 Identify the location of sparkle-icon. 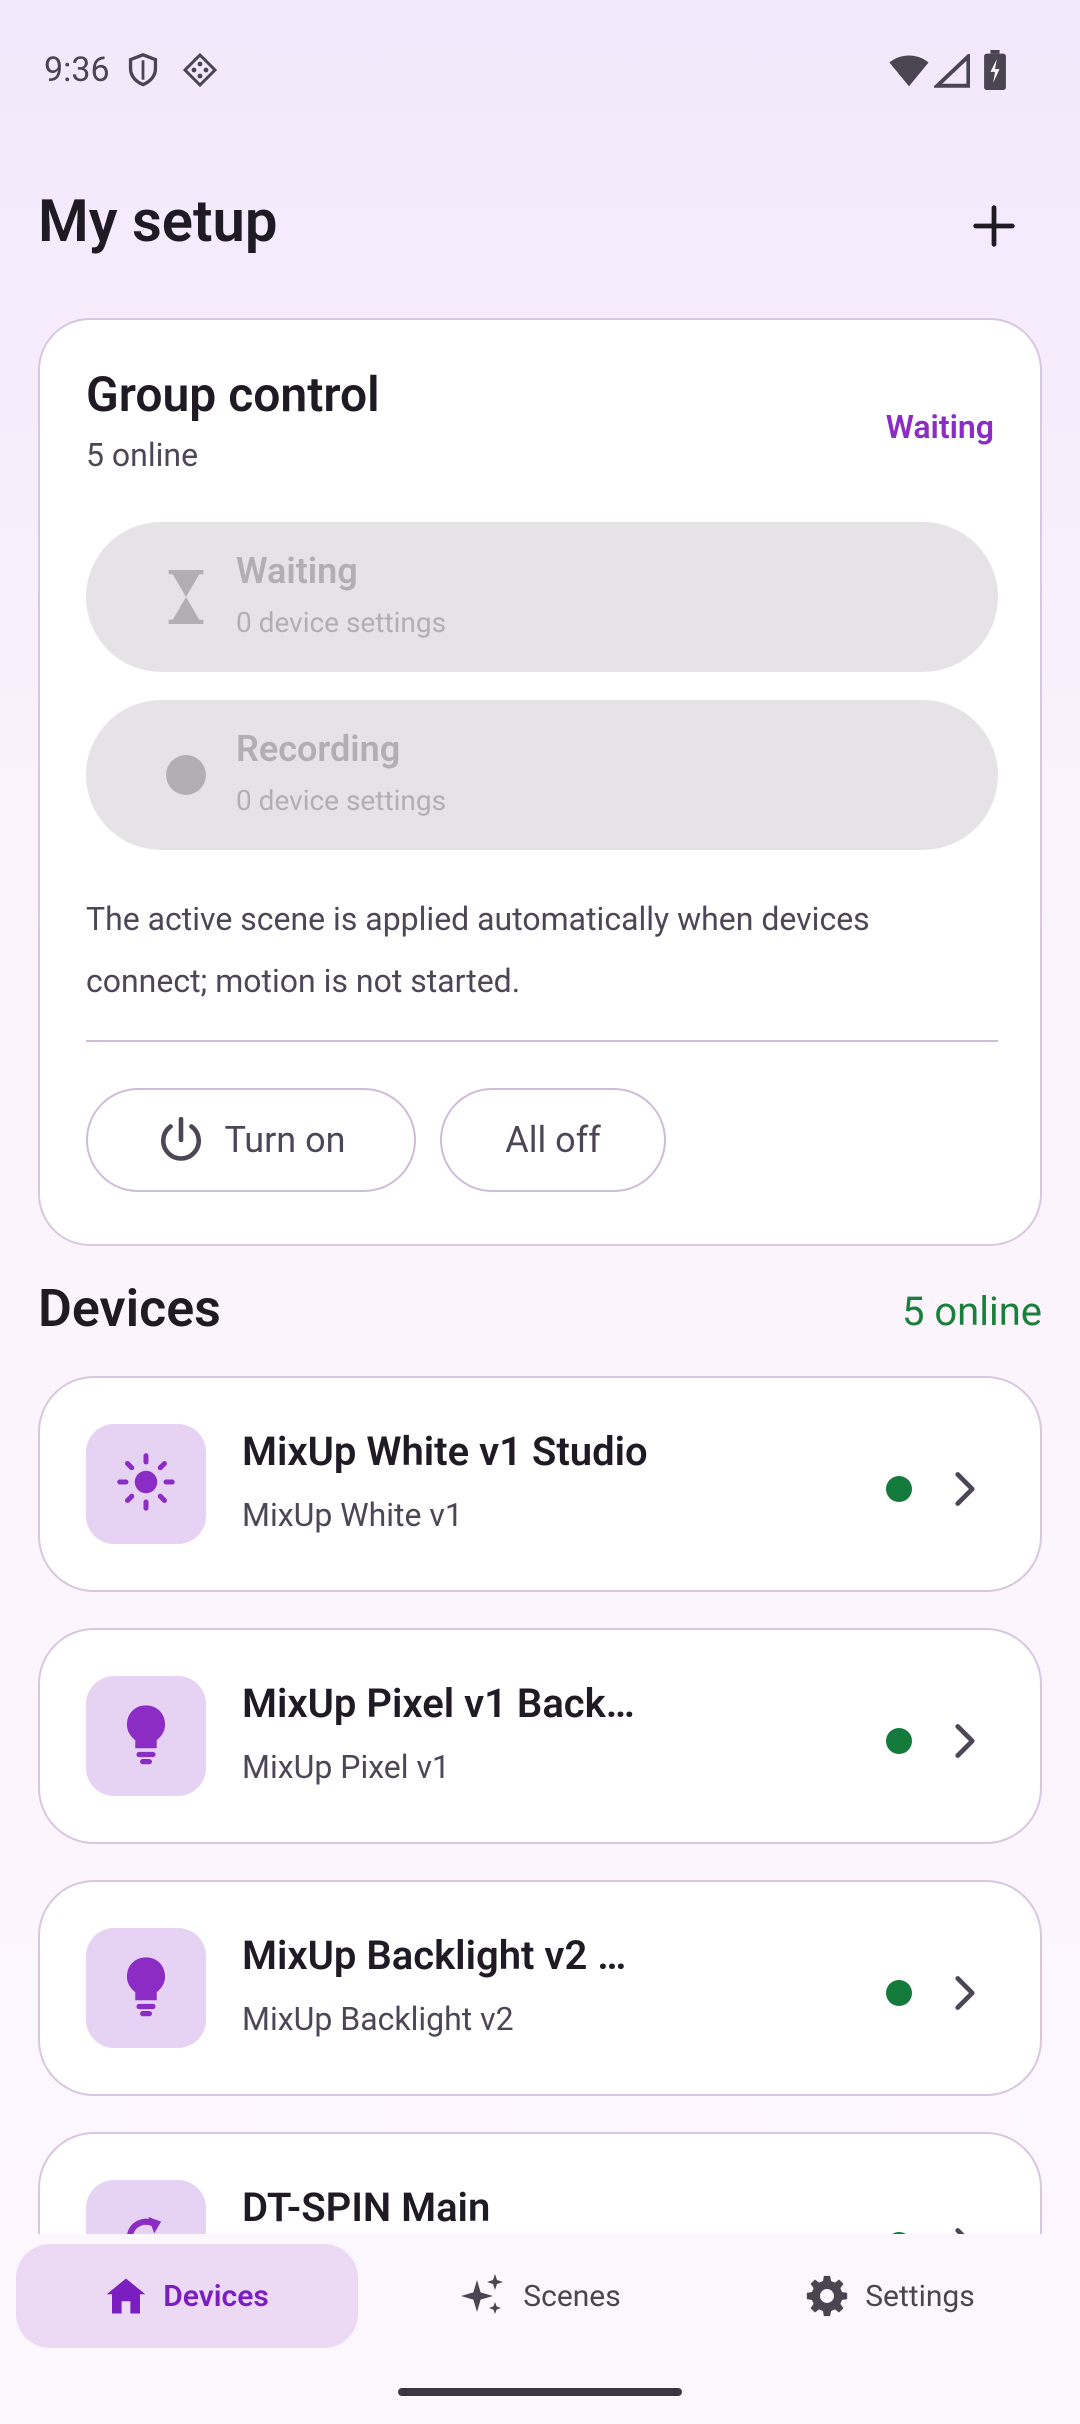
(483, 2296).